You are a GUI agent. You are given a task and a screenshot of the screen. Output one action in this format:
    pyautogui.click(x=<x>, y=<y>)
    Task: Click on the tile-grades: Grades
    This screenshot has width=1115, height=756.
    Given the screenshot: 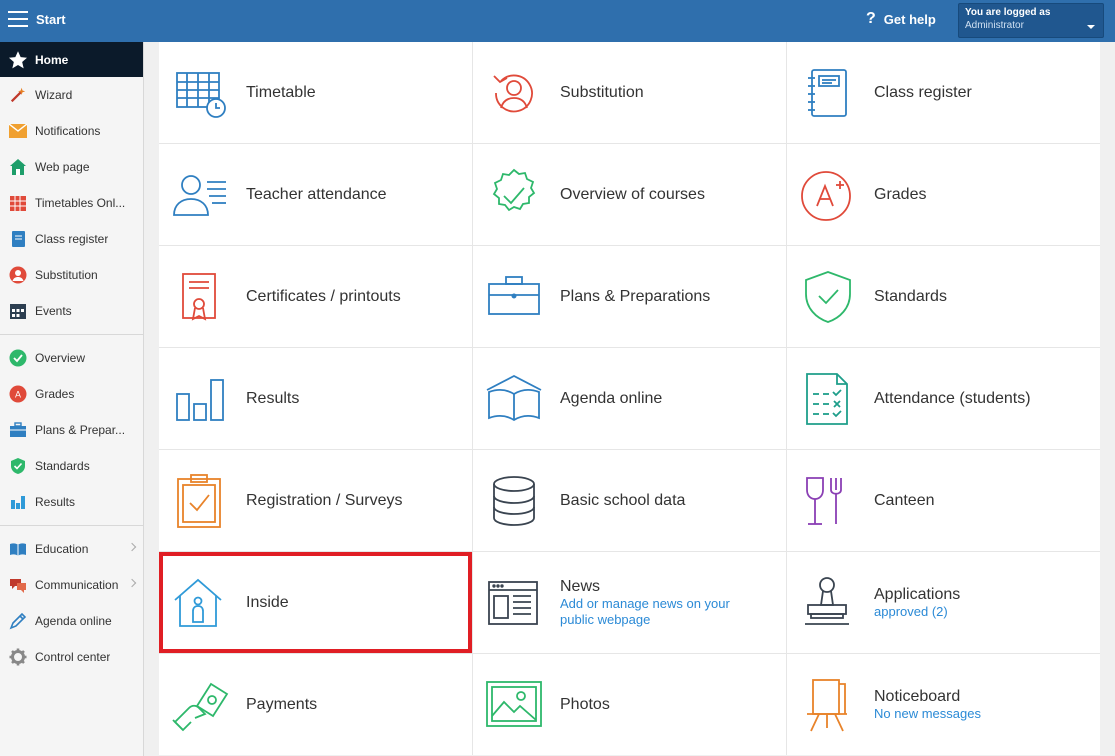 What is the action you would take?
    pyautogui.click(x=943, y=194)
    